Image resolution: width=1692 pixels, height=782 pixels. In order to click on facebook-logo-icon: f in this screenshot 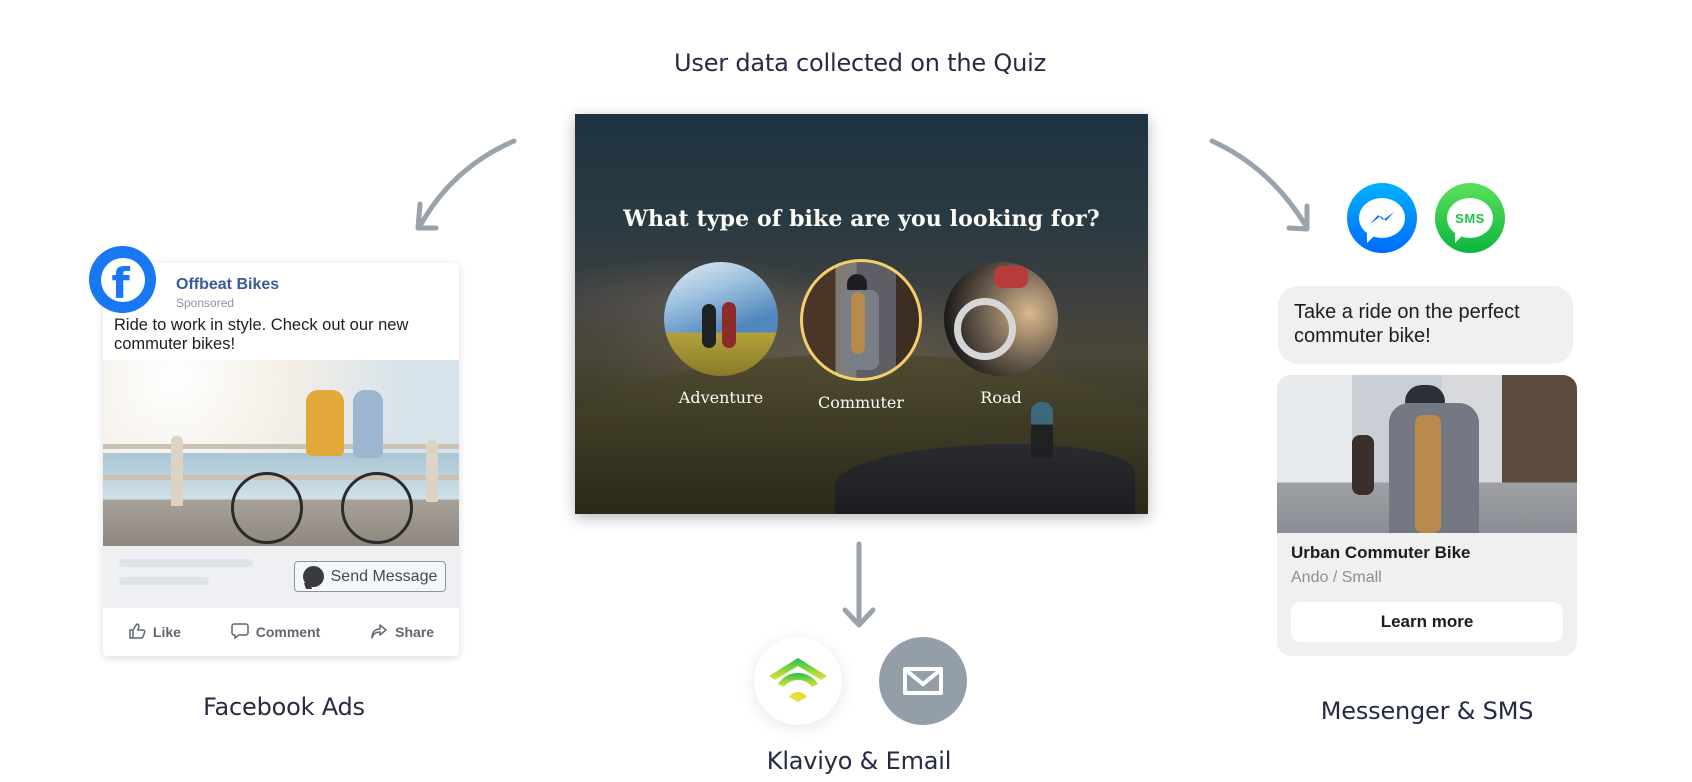, I will do `click(122, 279)`.